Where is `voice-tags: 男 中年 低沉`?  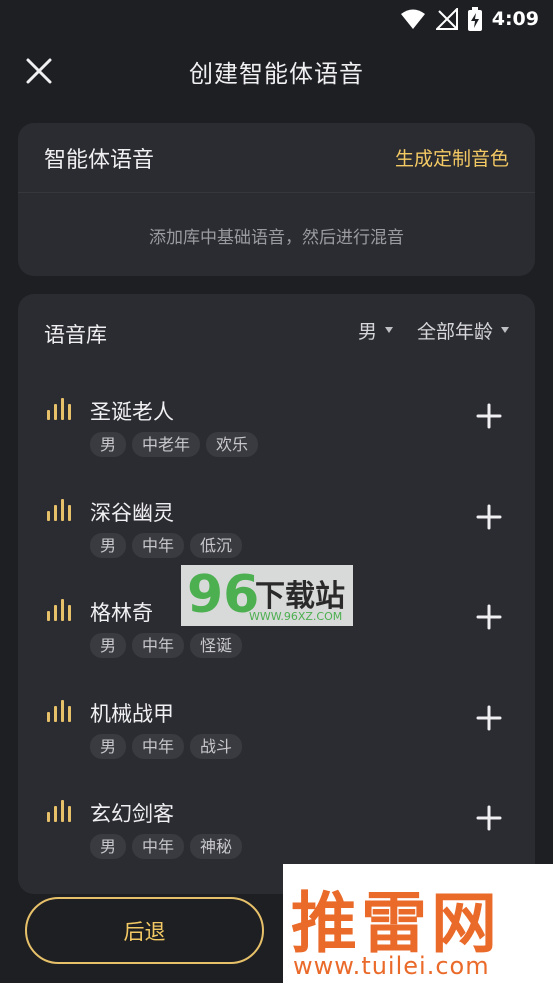 voice-tags: 男 中年 低沉 is located at coordinates (166, 545).